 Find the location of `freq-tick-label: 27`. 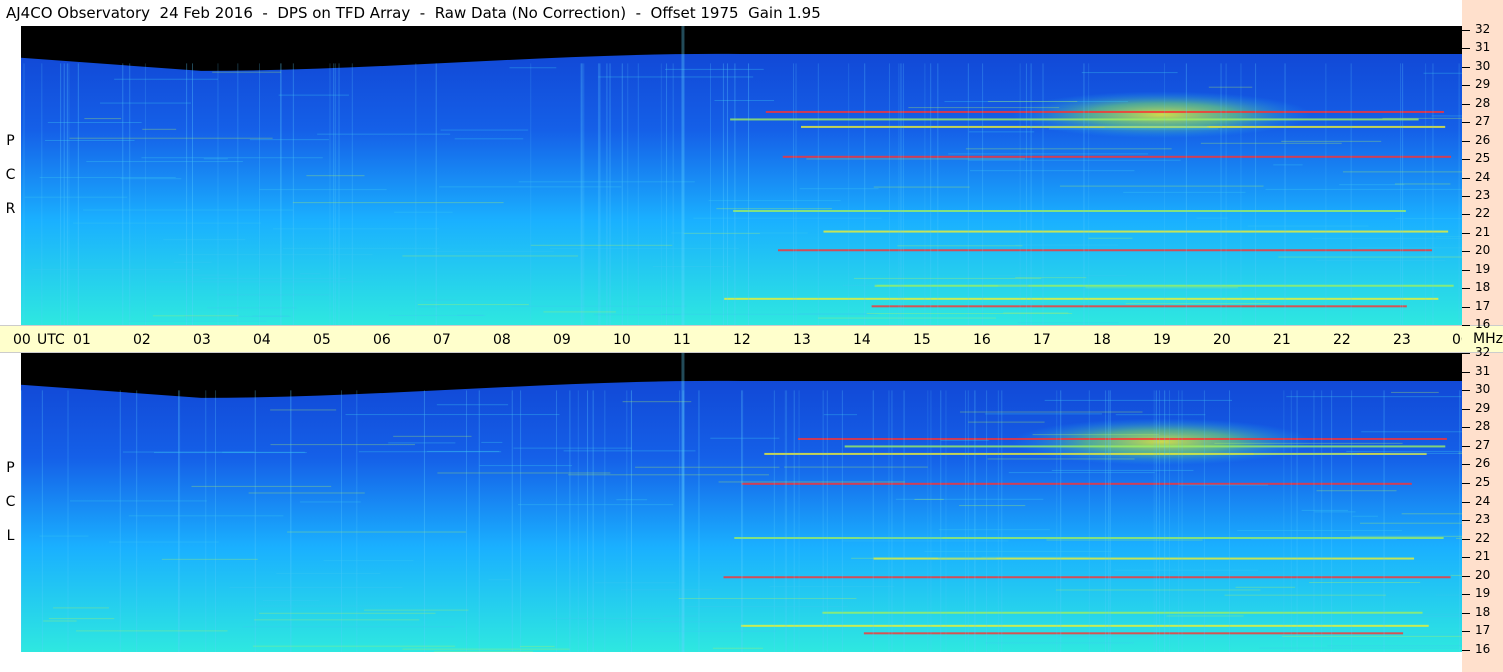

freq-tick-label: 27 is located at coordinates (1483, 444).